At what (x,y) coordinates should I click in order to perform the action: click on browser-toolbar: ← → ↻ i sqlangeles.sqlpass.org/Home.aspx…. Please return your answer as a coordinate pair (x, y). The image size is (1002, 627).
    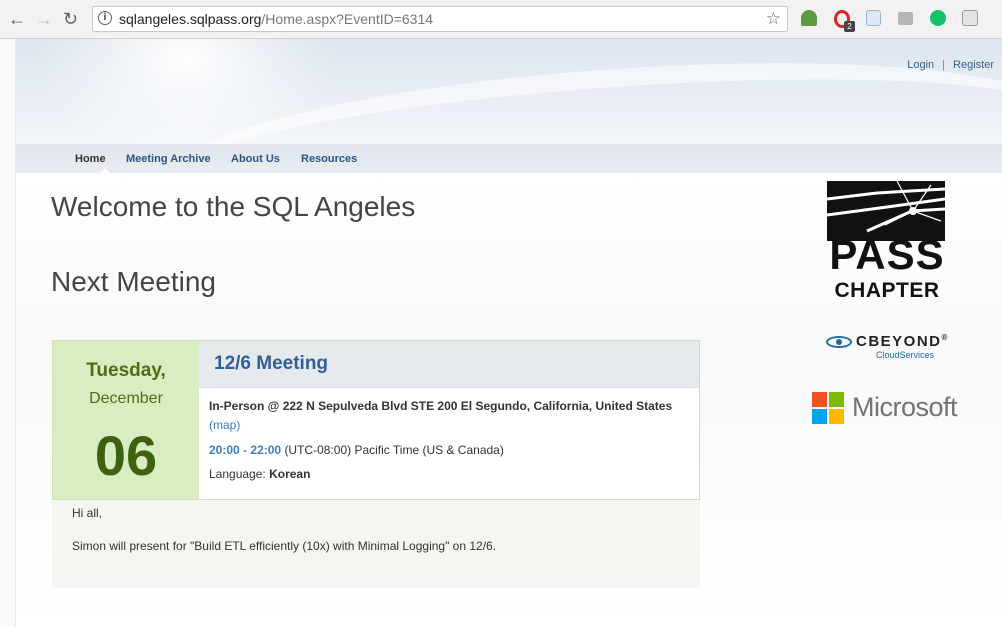
    Looking at the image, I should click on (501, 19).